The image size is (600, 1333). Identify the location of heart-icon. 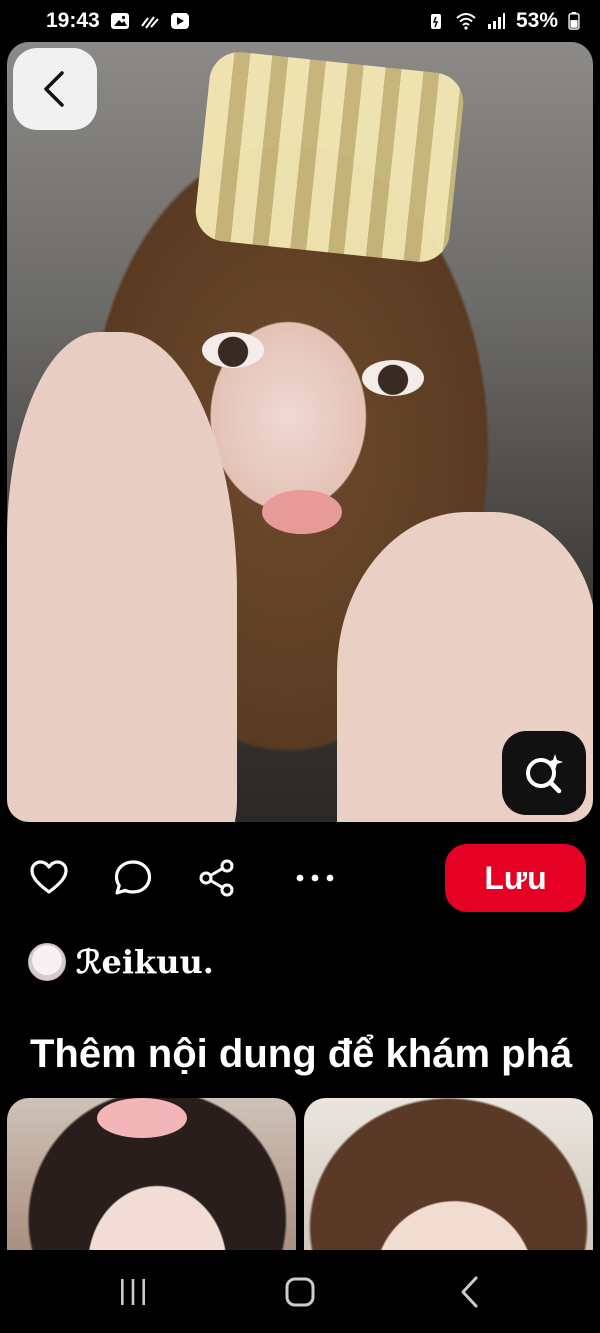
(49, 877).